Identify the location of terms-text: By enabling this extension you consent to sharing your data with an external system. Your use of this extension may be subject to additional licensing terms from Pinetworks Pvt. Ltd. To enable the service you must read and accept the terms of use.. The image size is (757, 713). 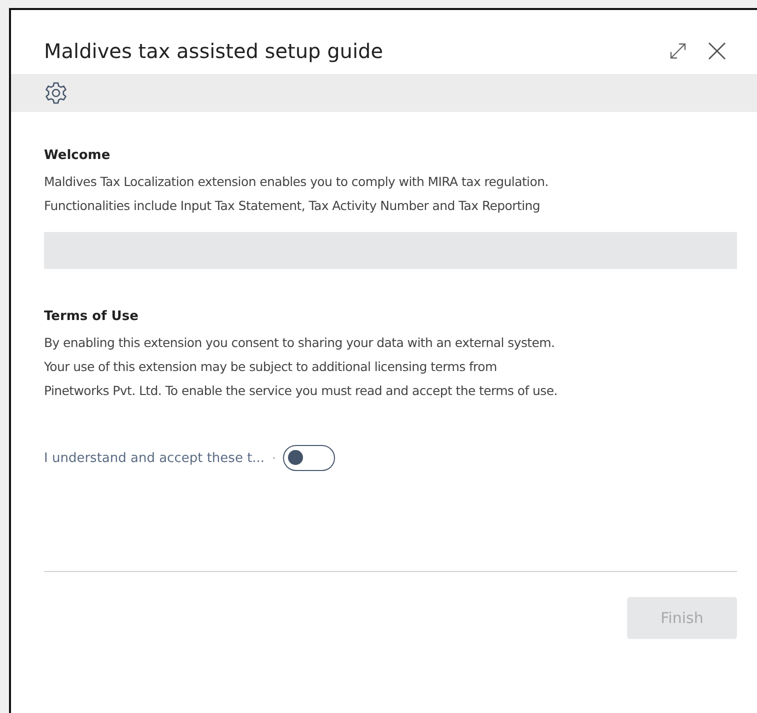
(301, 367).